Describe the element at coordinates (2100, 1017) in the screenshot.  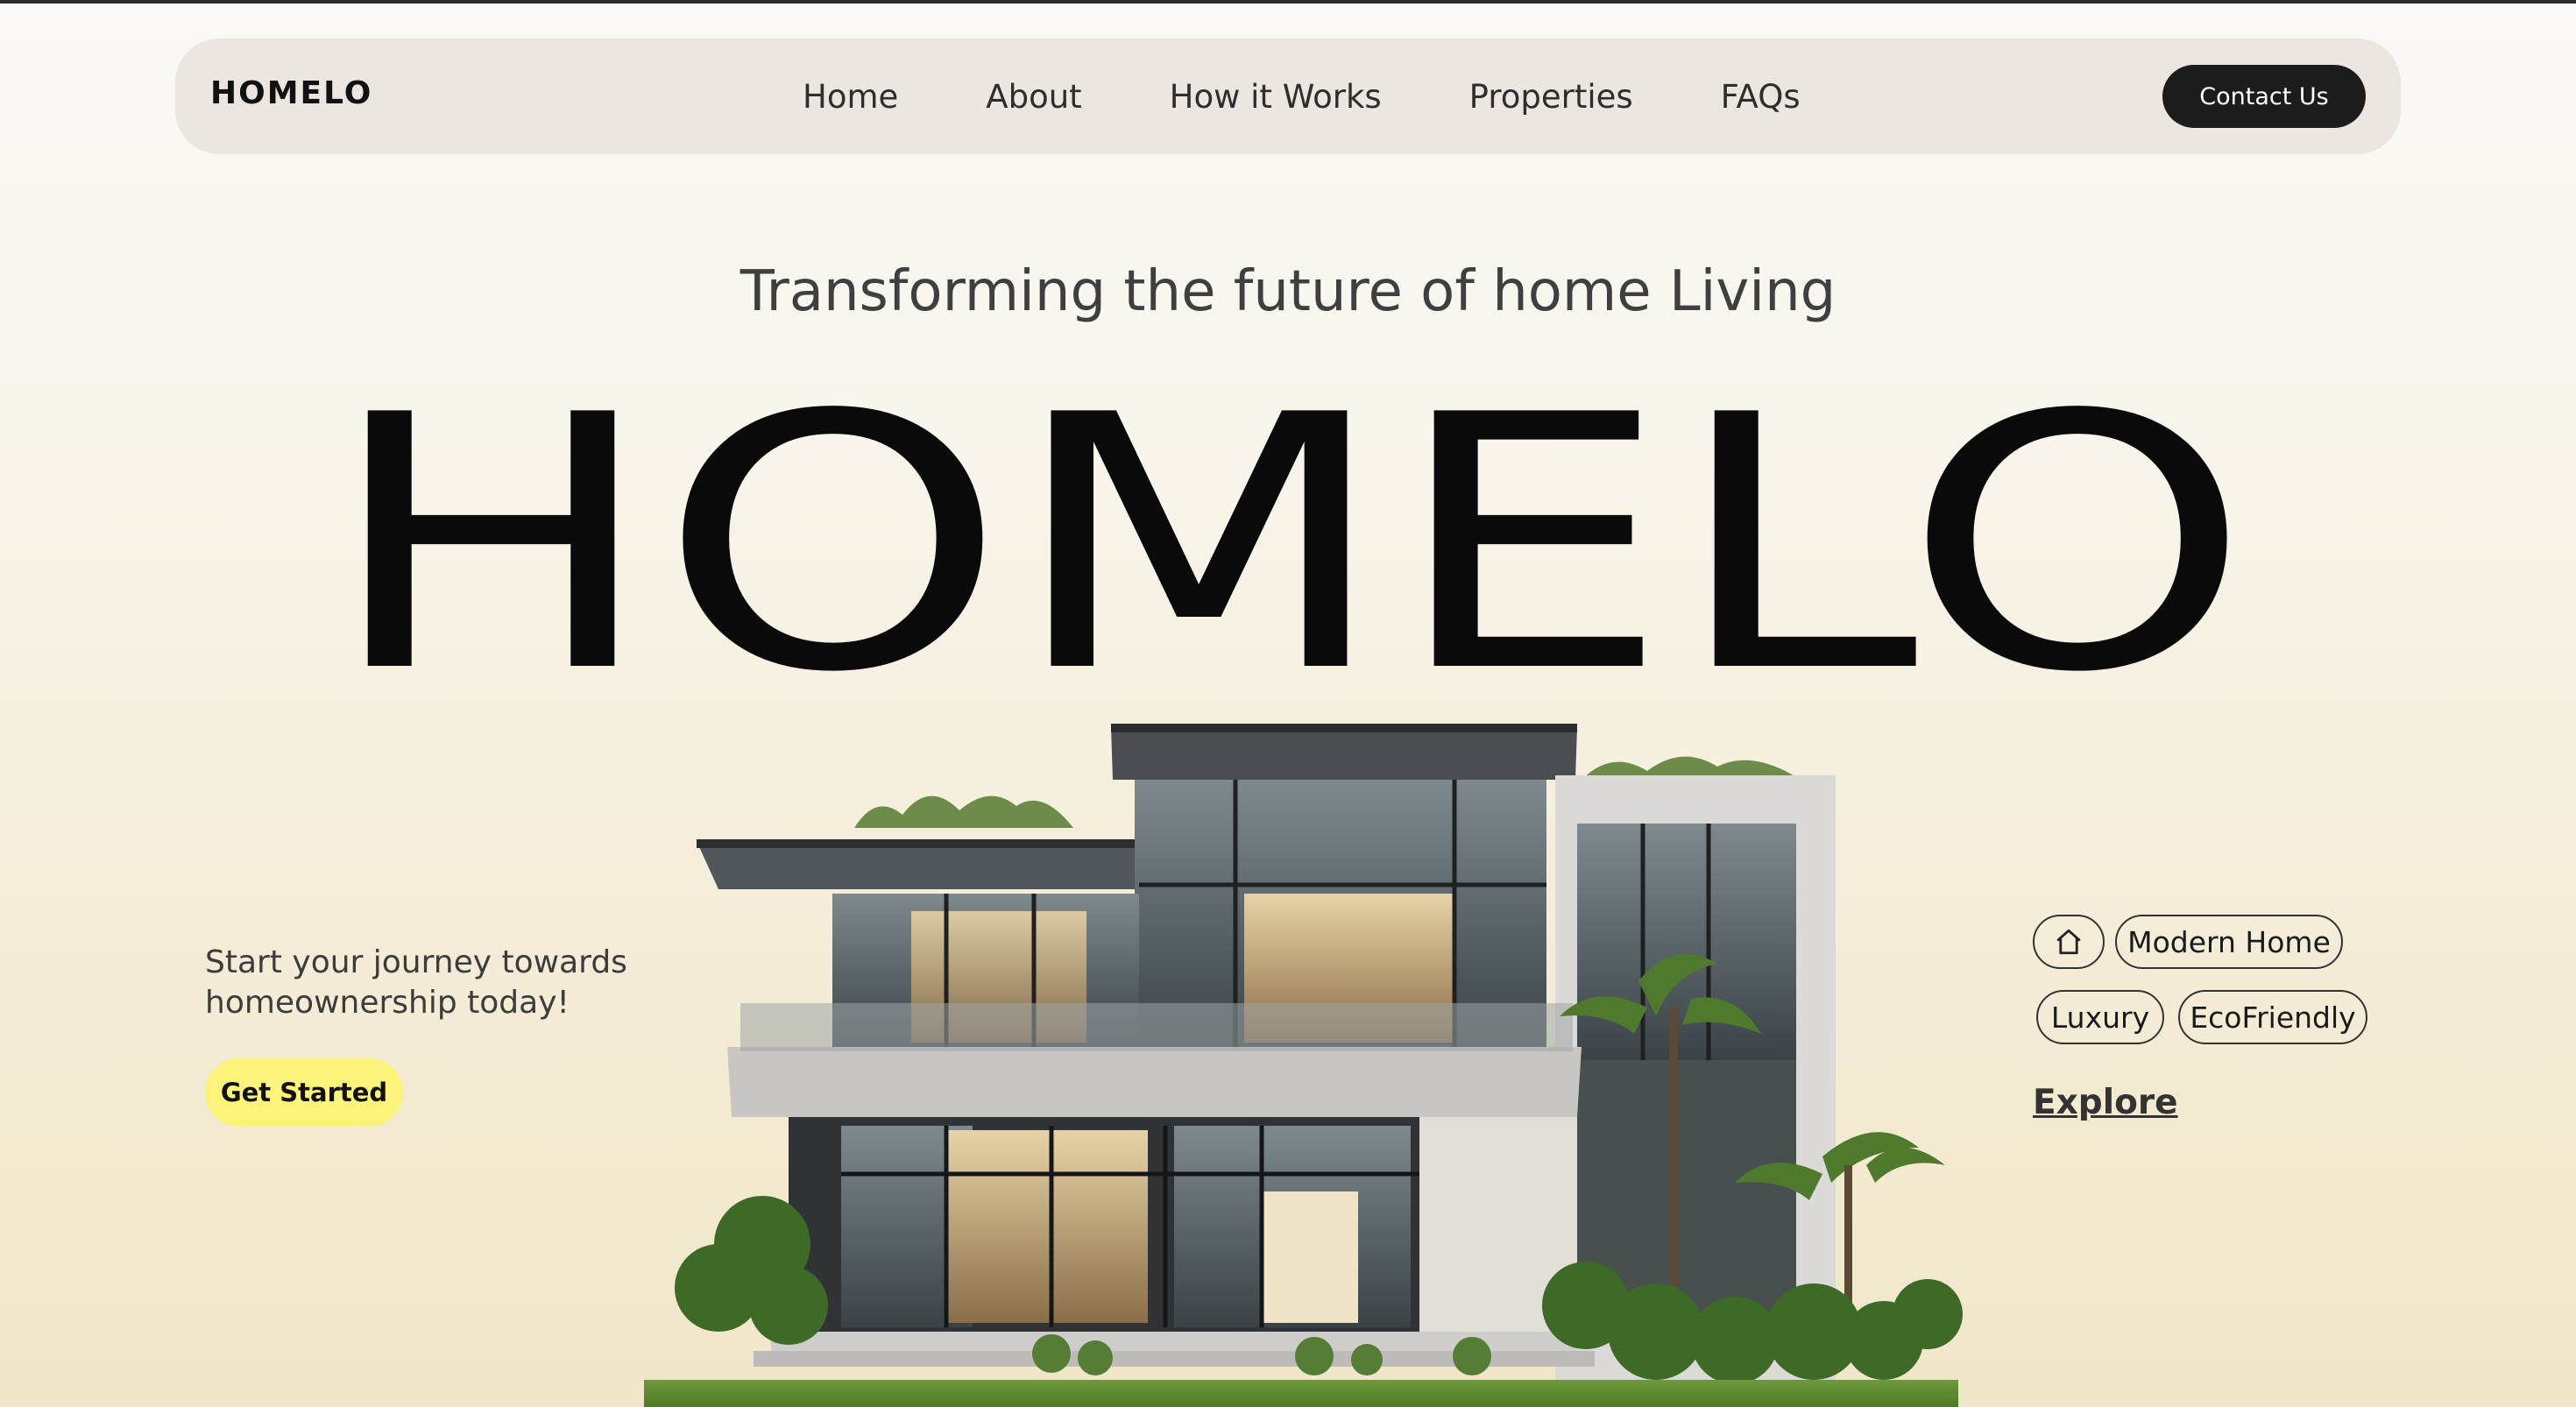
I see `tag-luxury: Luxury` at that location.